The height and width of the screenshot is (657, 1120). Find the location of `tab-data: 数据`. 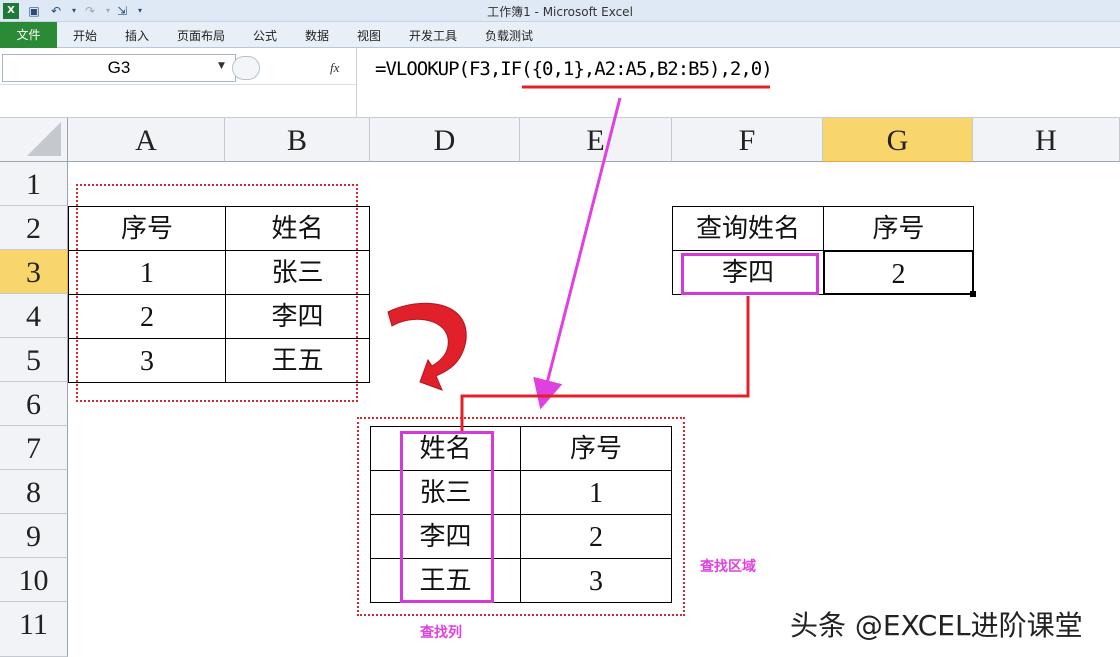

tab-data: 数据 is located at coordinates (317, 35).